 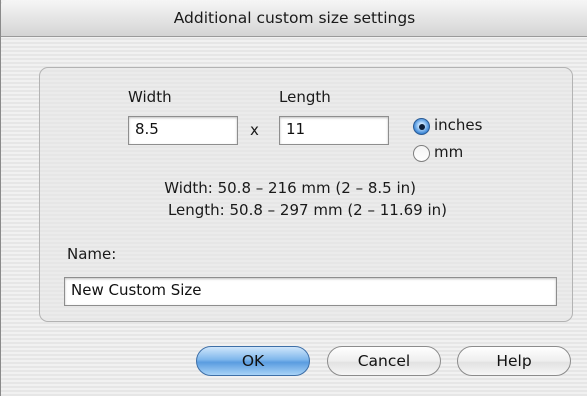 What do you see at coordinates (307, 210) in the screenshot?
I see `length-range-text: Length: 50.8 – 297 mm (2 – 11.69 in)` at bounding box center [307, 210].